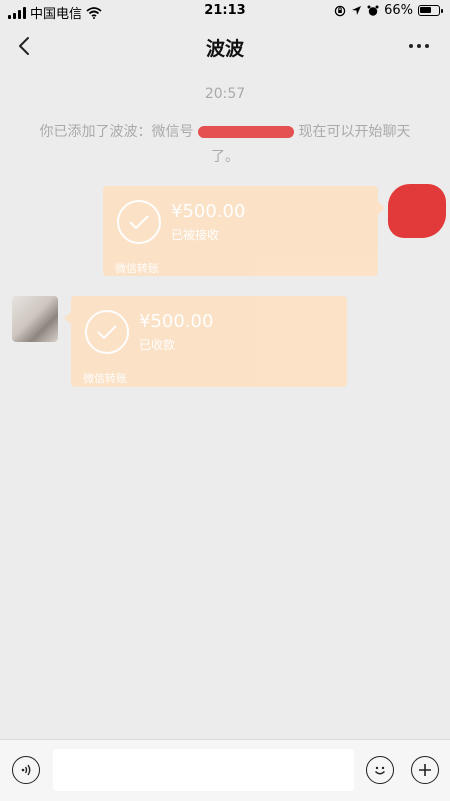 This screenshot has width=450, height=801. I want to click on rotation-lock-icon, so click(340, 10).